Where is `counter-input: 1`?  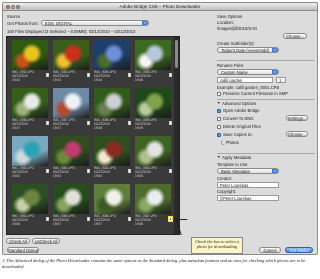 counter-input: 1 is located at coordinates (281, 80).